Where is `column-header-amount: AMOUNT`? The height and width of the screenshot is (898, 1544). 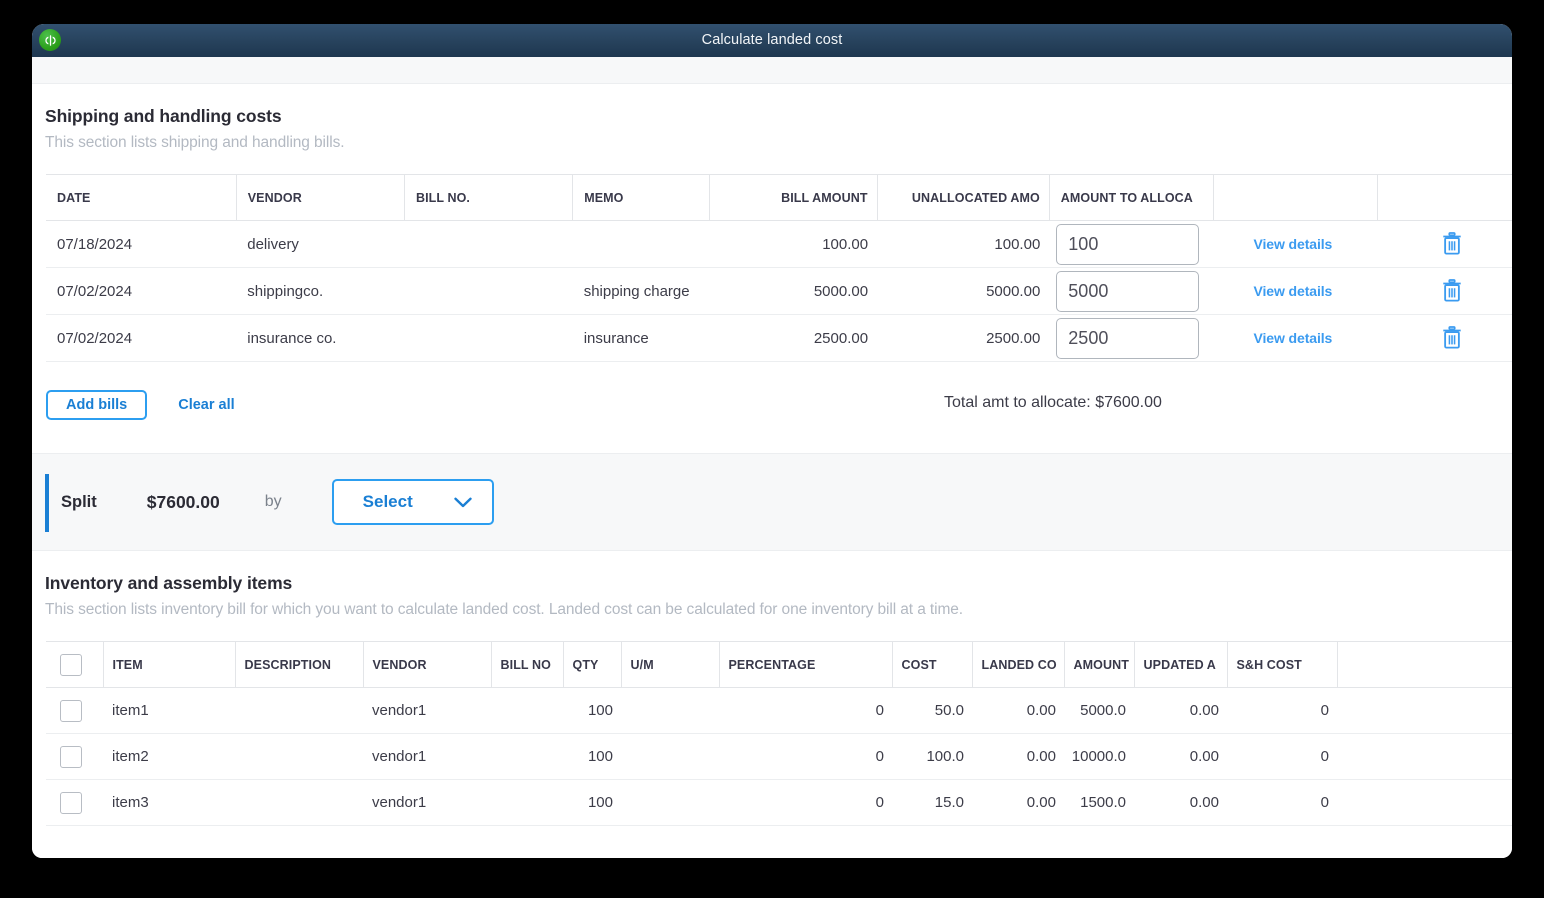 column-header-amount: AMOUNT is located at coordinates (1099, 664).